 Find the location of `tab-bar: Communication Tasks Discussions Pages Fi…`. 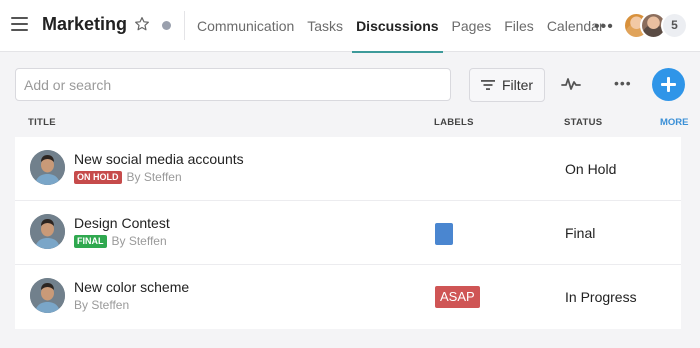

tab-bar: Communication Tasks Discussions Pages Fi… is located at coordinates (407, 26).